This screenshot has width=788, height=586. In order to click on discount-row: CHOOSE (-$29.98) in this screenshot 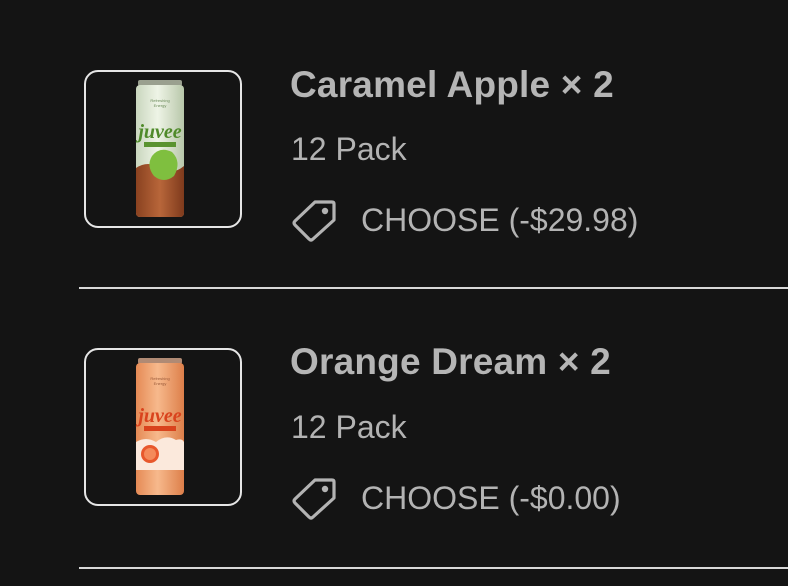, I will do `click(464, 220)`.